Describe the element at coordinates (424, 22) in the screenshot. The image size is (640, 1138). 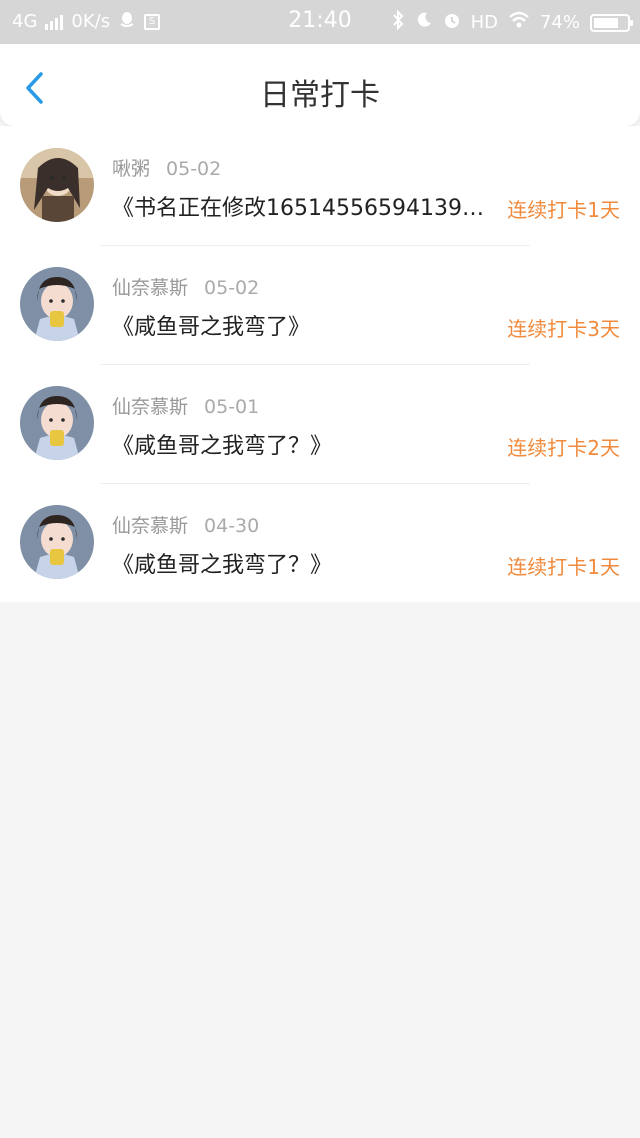
I see `moon-icon` at that location.